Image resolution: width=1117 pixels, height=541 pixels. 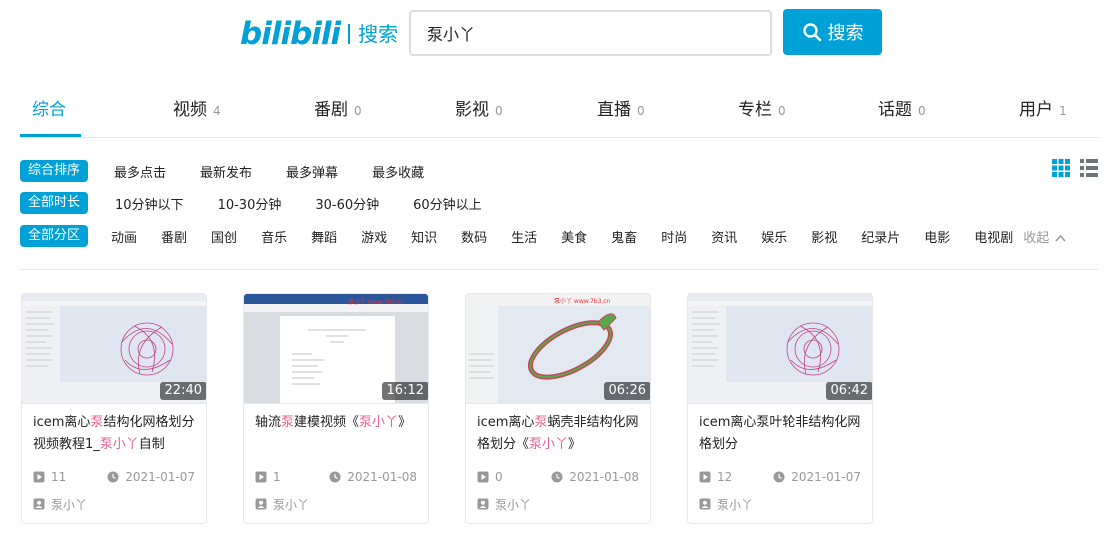 What do you see at coordinates (124, 236) in the screenshot?
I see `zone-option: 动画` at bounding box center [124, 236].